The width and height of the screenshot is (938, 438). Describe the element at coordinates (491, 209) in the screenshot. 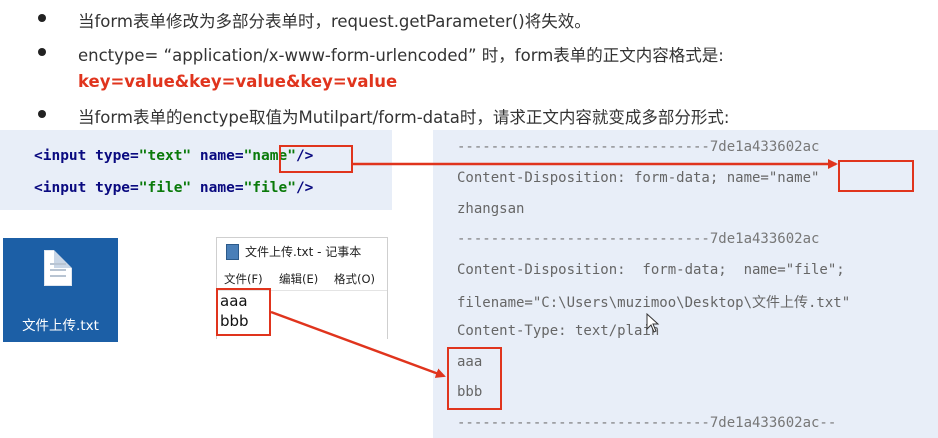

I see `field-value-line: zhangsan` at that location.